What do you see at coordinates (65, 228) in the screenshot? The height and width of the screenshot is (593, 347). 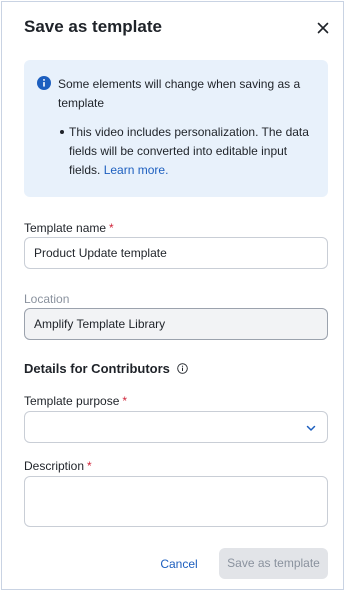 I see `template-name-label-text: Template name` at bounding box center [65, 228].